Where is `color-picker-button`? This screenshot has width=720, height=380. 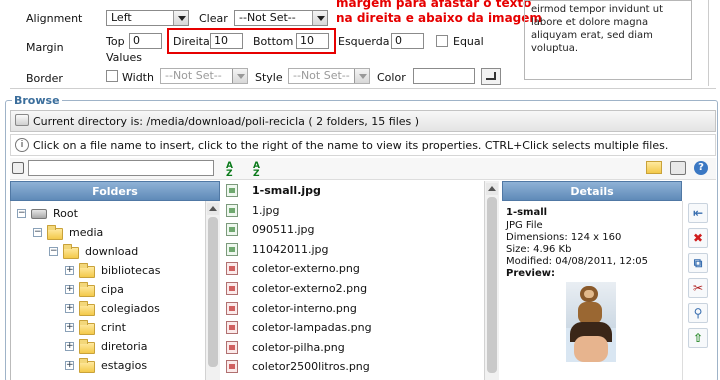 color-picker-button is located at coordinates (491, 76).